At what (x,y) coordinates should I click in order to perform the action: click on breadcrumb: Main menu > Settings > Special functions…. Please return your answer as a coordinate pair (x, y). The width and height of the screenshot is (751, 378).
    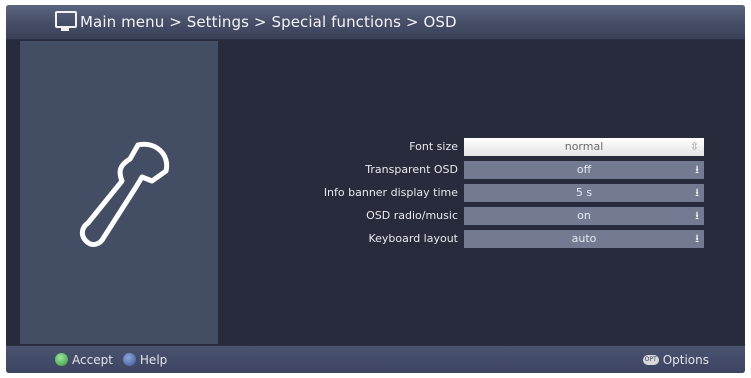
    Looking at the image, I should click on (268, 22).